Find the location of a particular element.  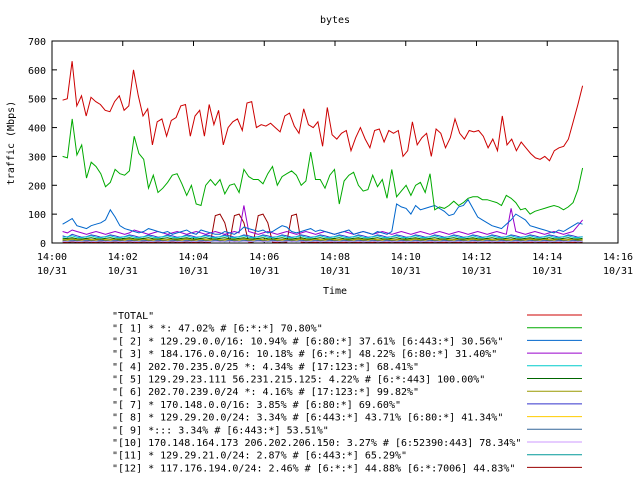

x-tick-time: 14:10 is located at coordinates (406, 257).